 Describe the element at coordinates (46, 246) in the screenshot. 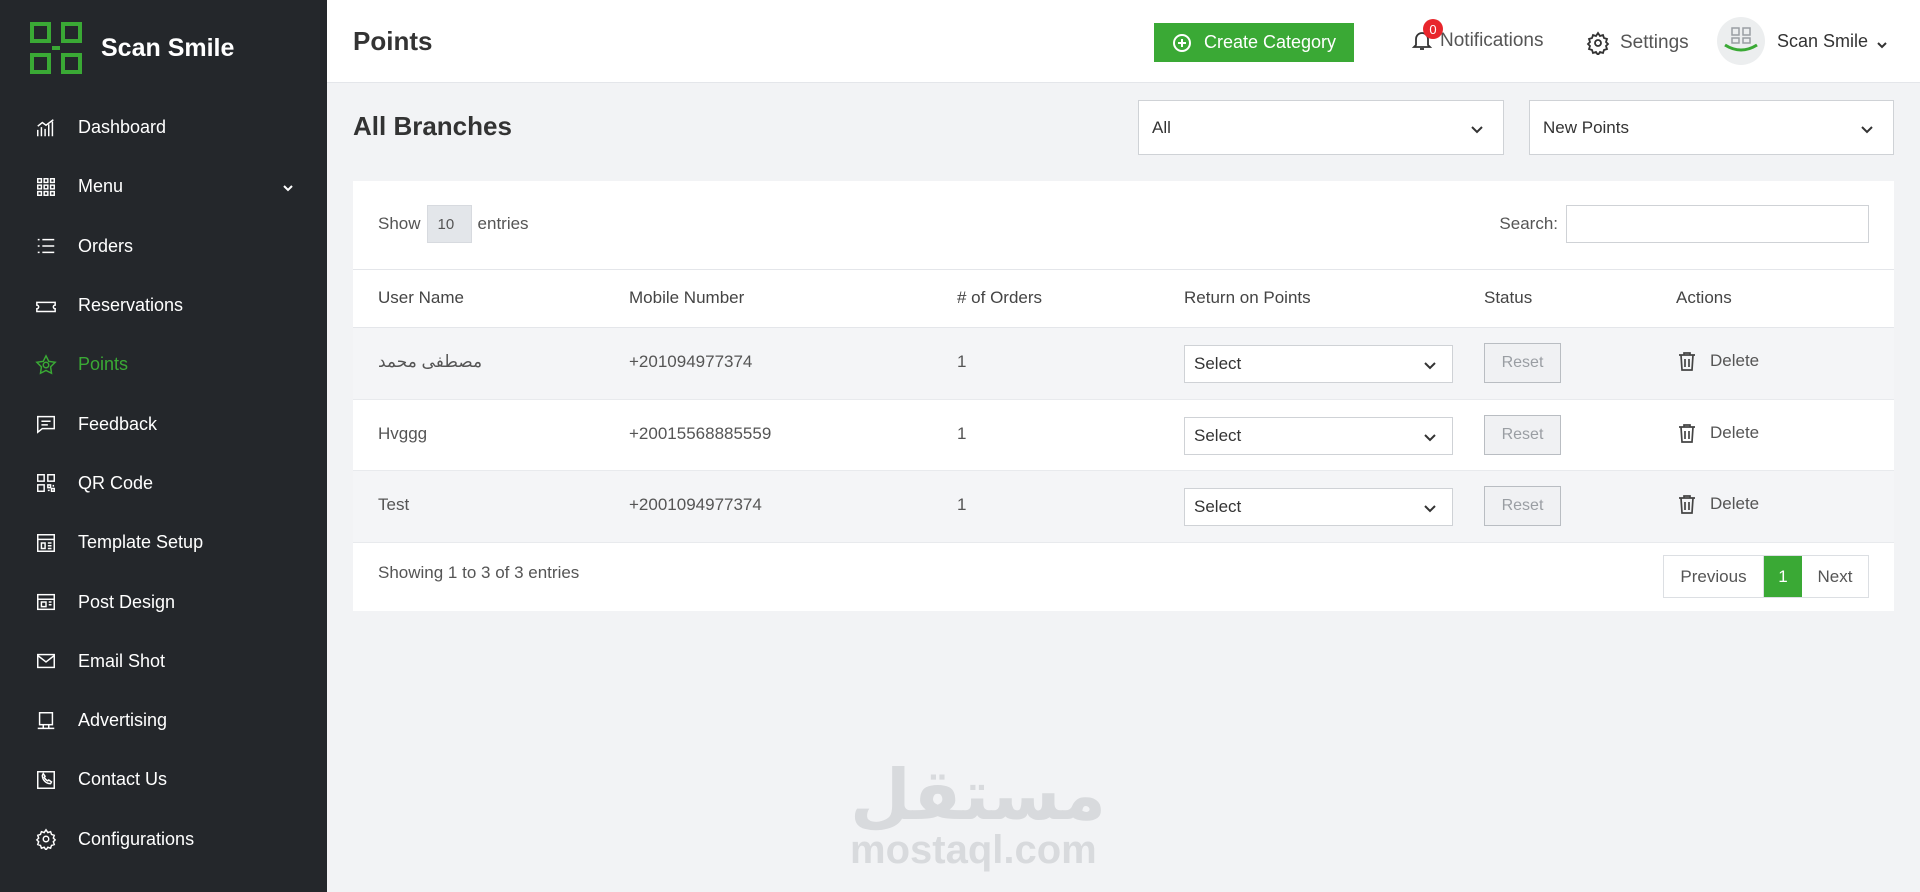

I see `list-icon` at that location.